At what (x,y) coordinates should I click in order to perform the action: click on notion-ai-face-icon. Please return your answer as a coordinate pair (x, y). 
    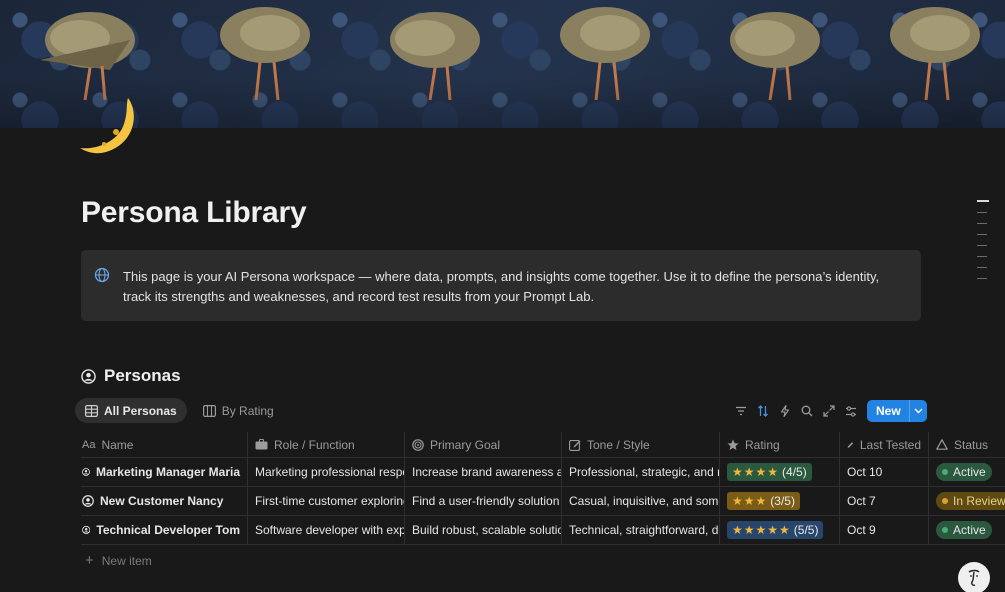
    Looking at the image, I should click on (974, 577).